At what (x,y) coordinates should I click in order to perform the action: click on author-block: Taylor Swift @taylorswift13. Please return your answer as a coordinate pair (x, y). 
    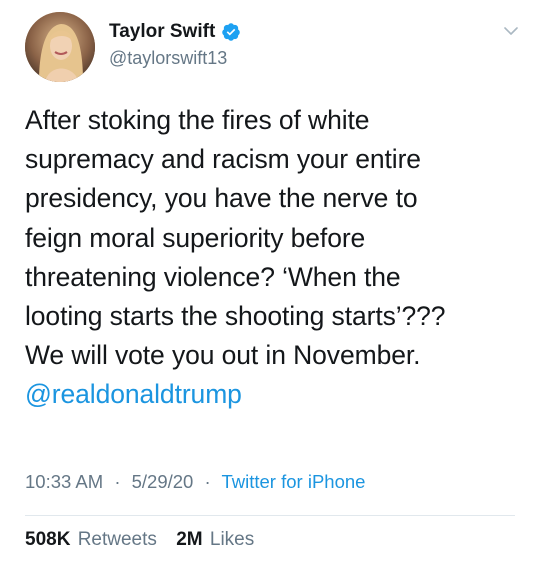
    Looking at the image, I should click on (175, 44).